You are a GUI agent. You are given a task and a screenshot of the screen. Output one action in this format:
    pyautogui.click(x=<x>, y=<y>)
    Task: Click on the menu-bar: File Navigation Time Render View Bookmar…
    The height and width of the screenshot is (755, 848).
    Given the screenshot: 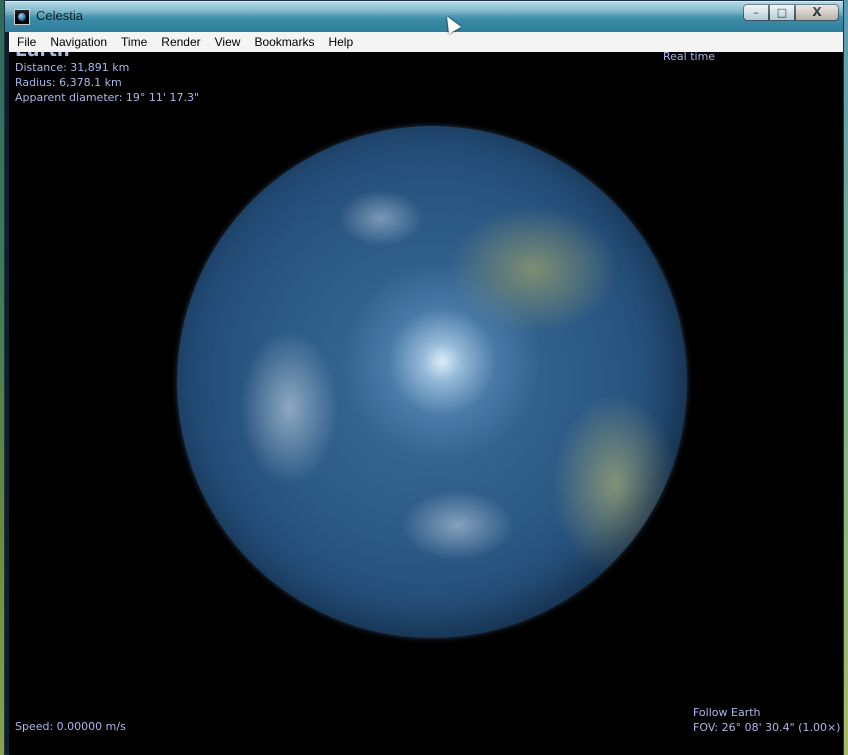 What is the action you would take?
    pyautogui.click(x=426, y=42)
    